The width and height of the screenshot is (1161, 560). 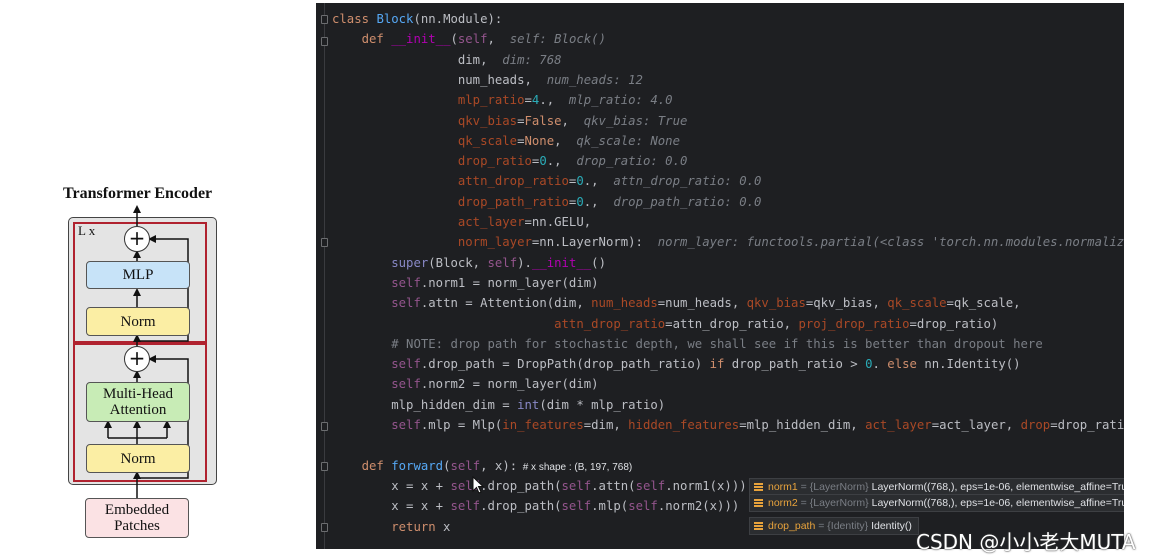 I want to click on input-label-line1: Embedded, so click(x=137, y=510).